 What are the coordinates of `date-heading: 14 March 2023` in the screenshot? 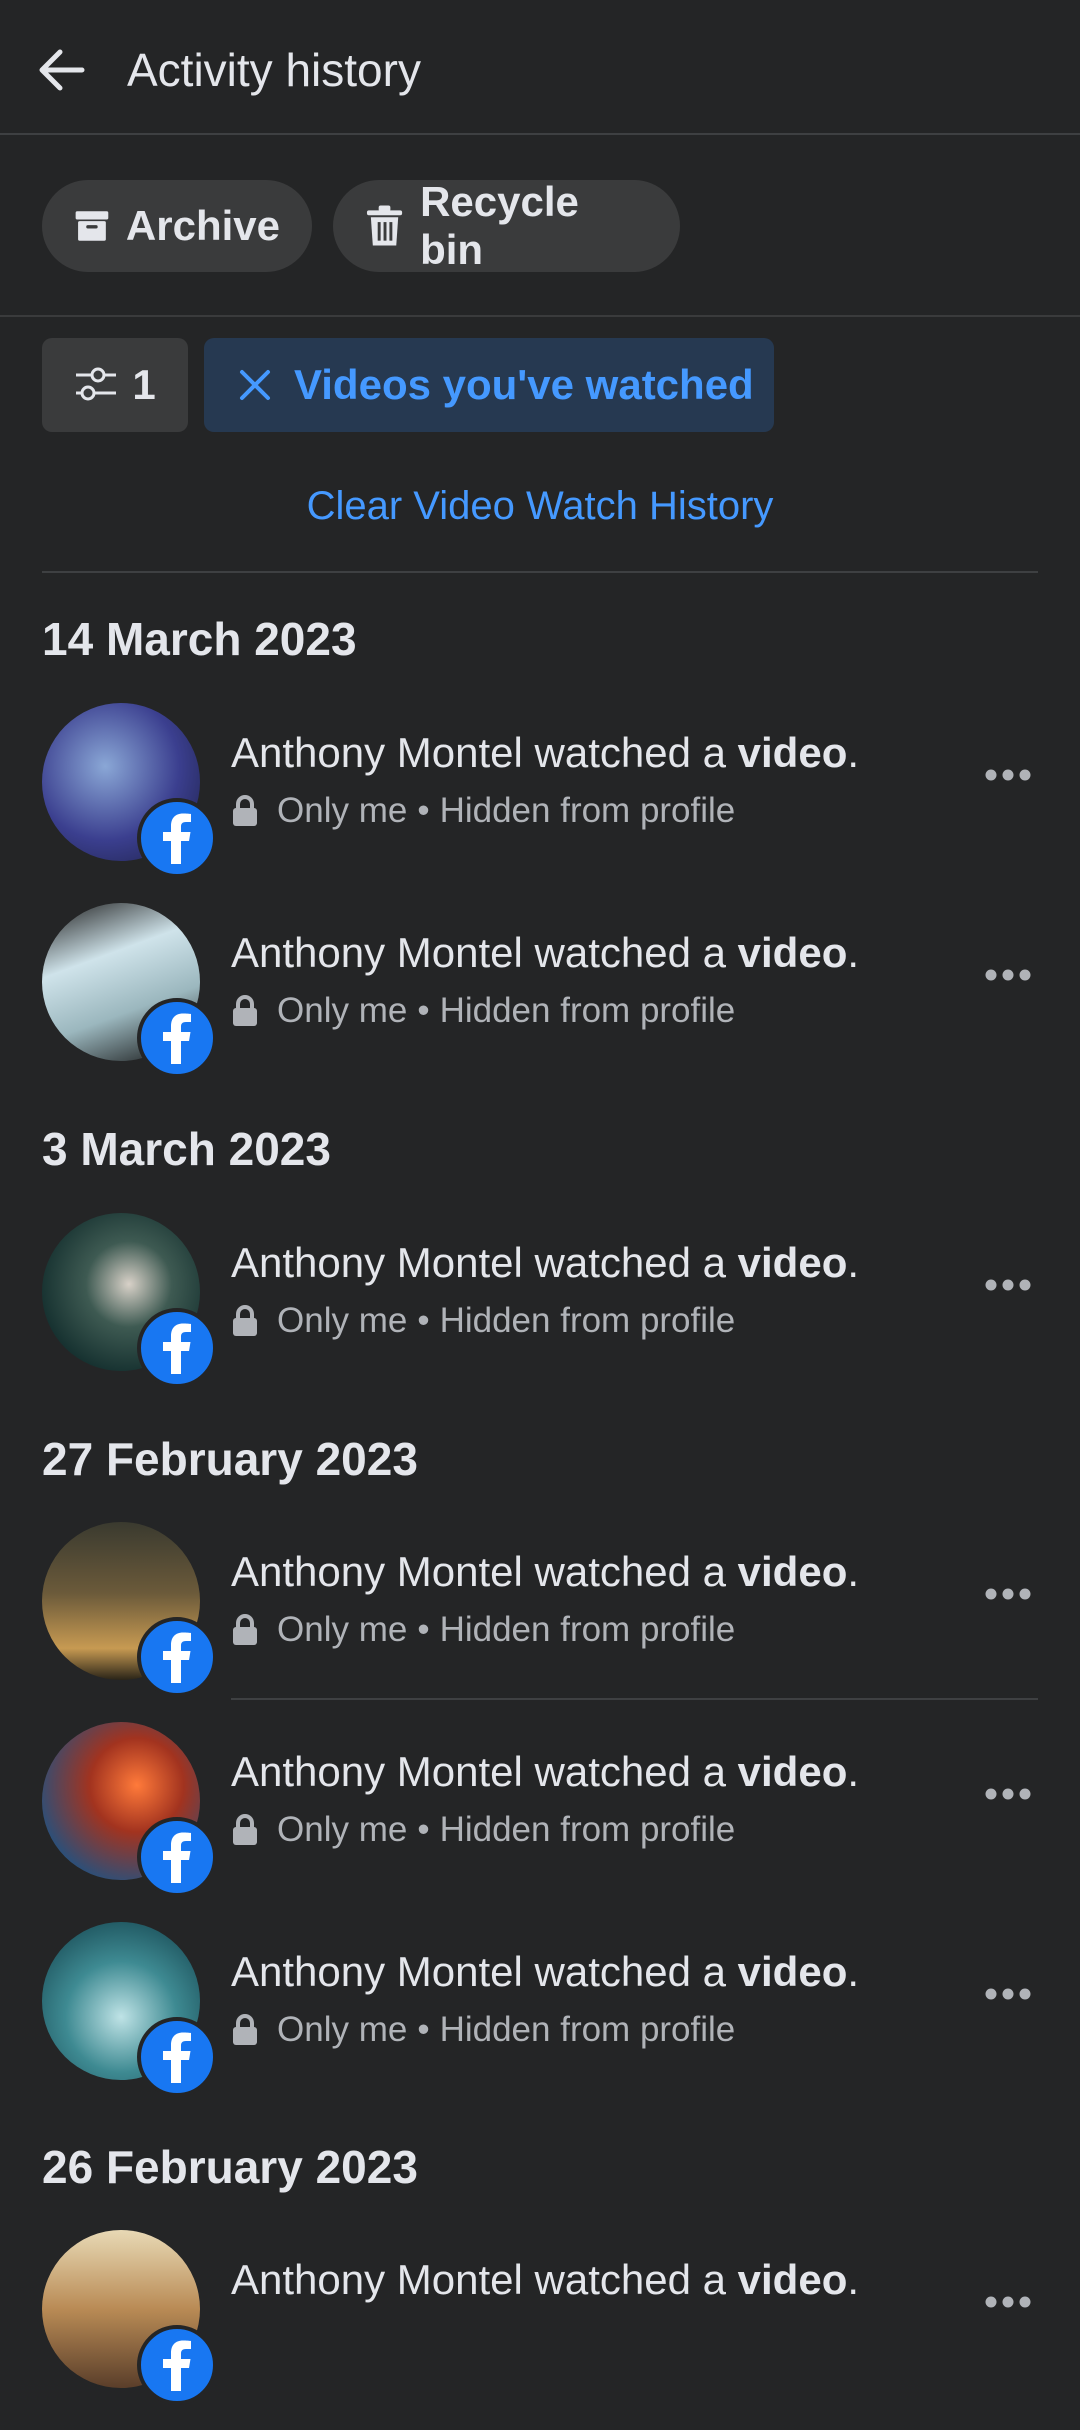 It's located at (199, 639).